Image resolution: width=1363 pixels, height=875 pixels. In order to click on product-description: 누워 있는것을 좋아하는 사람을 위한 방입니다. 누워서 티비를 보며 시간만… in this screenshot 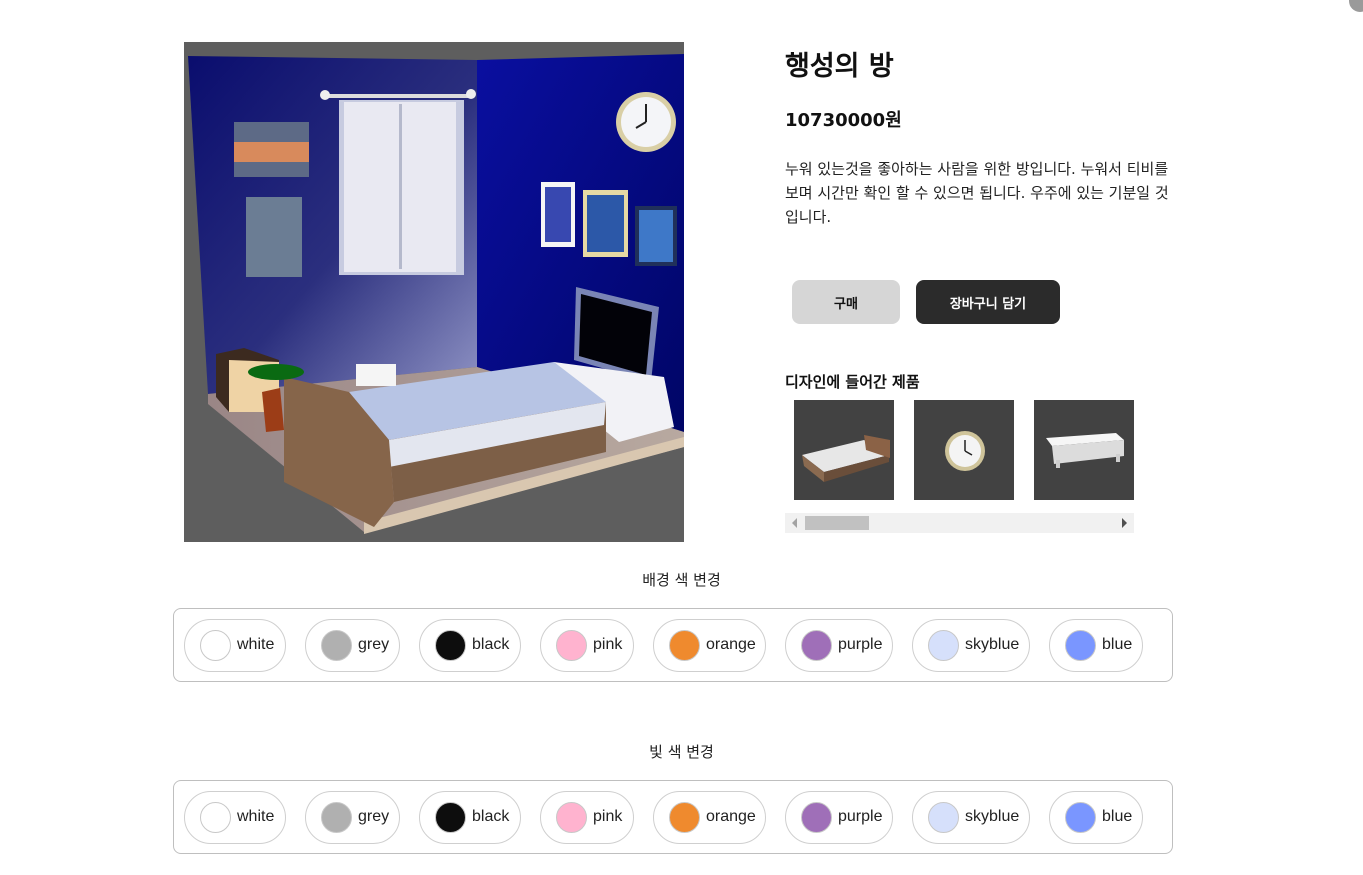, I will do `click(977, 193)`.